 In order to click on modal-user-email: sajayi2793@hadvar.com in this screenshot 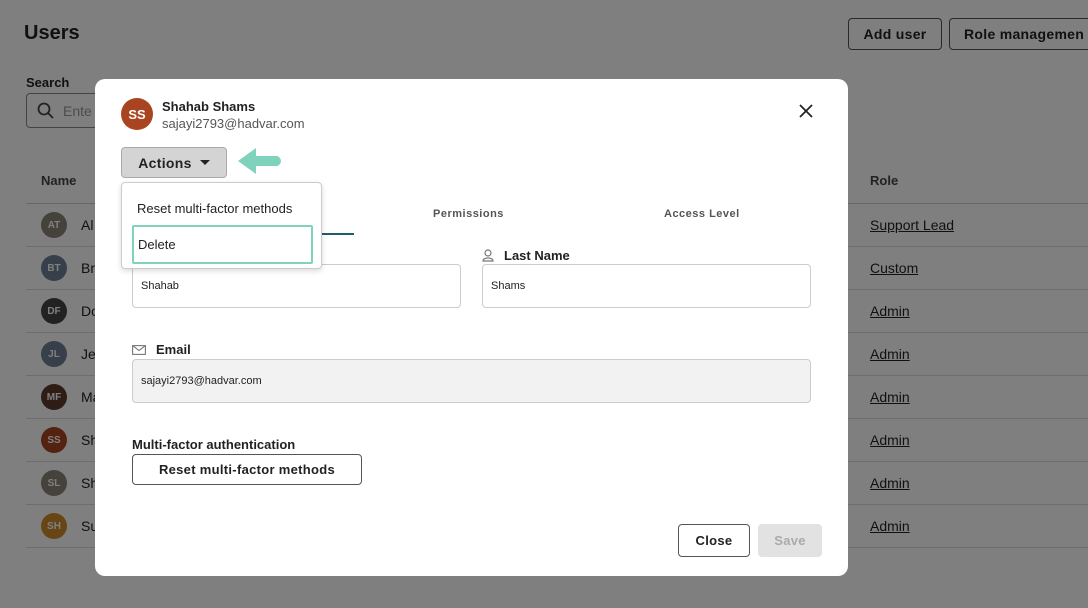, I will do `click(233, 123)`.